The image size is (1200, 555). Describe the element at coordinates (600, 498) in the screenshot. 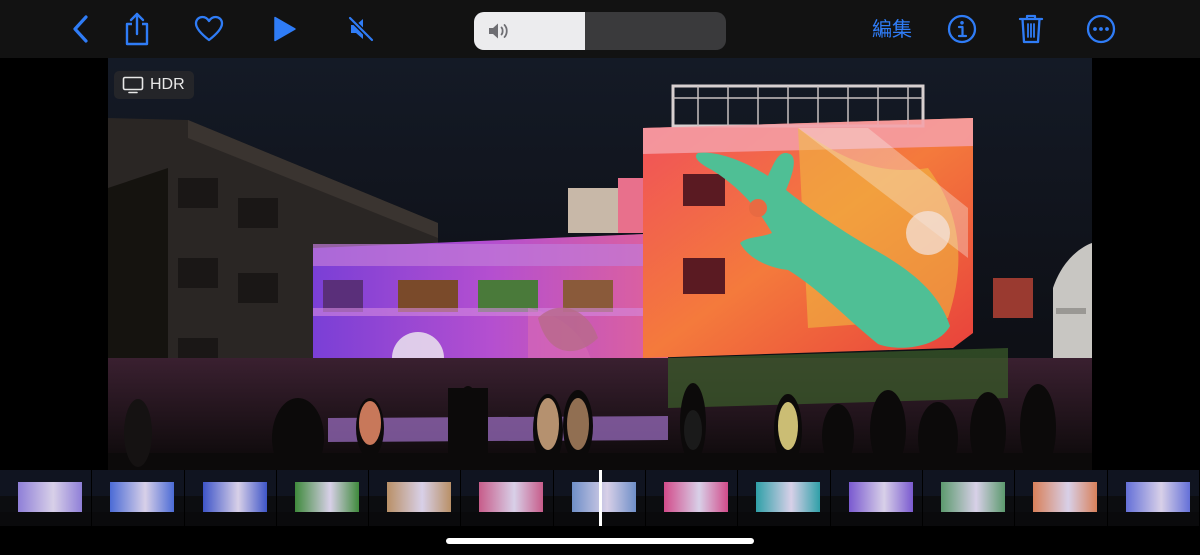

I see `scrubber-playhead` at that location.